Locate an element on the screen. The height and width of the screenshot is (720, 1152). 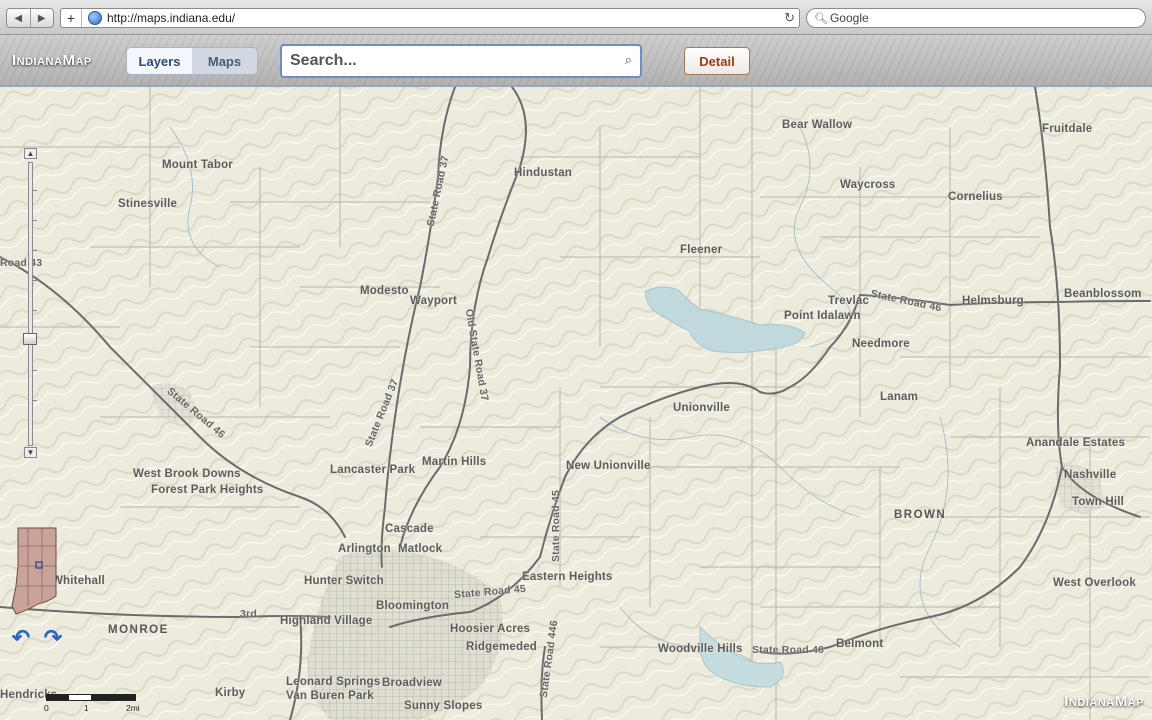
place-label: Sunny Slopes is located at coordinates (443, 706).